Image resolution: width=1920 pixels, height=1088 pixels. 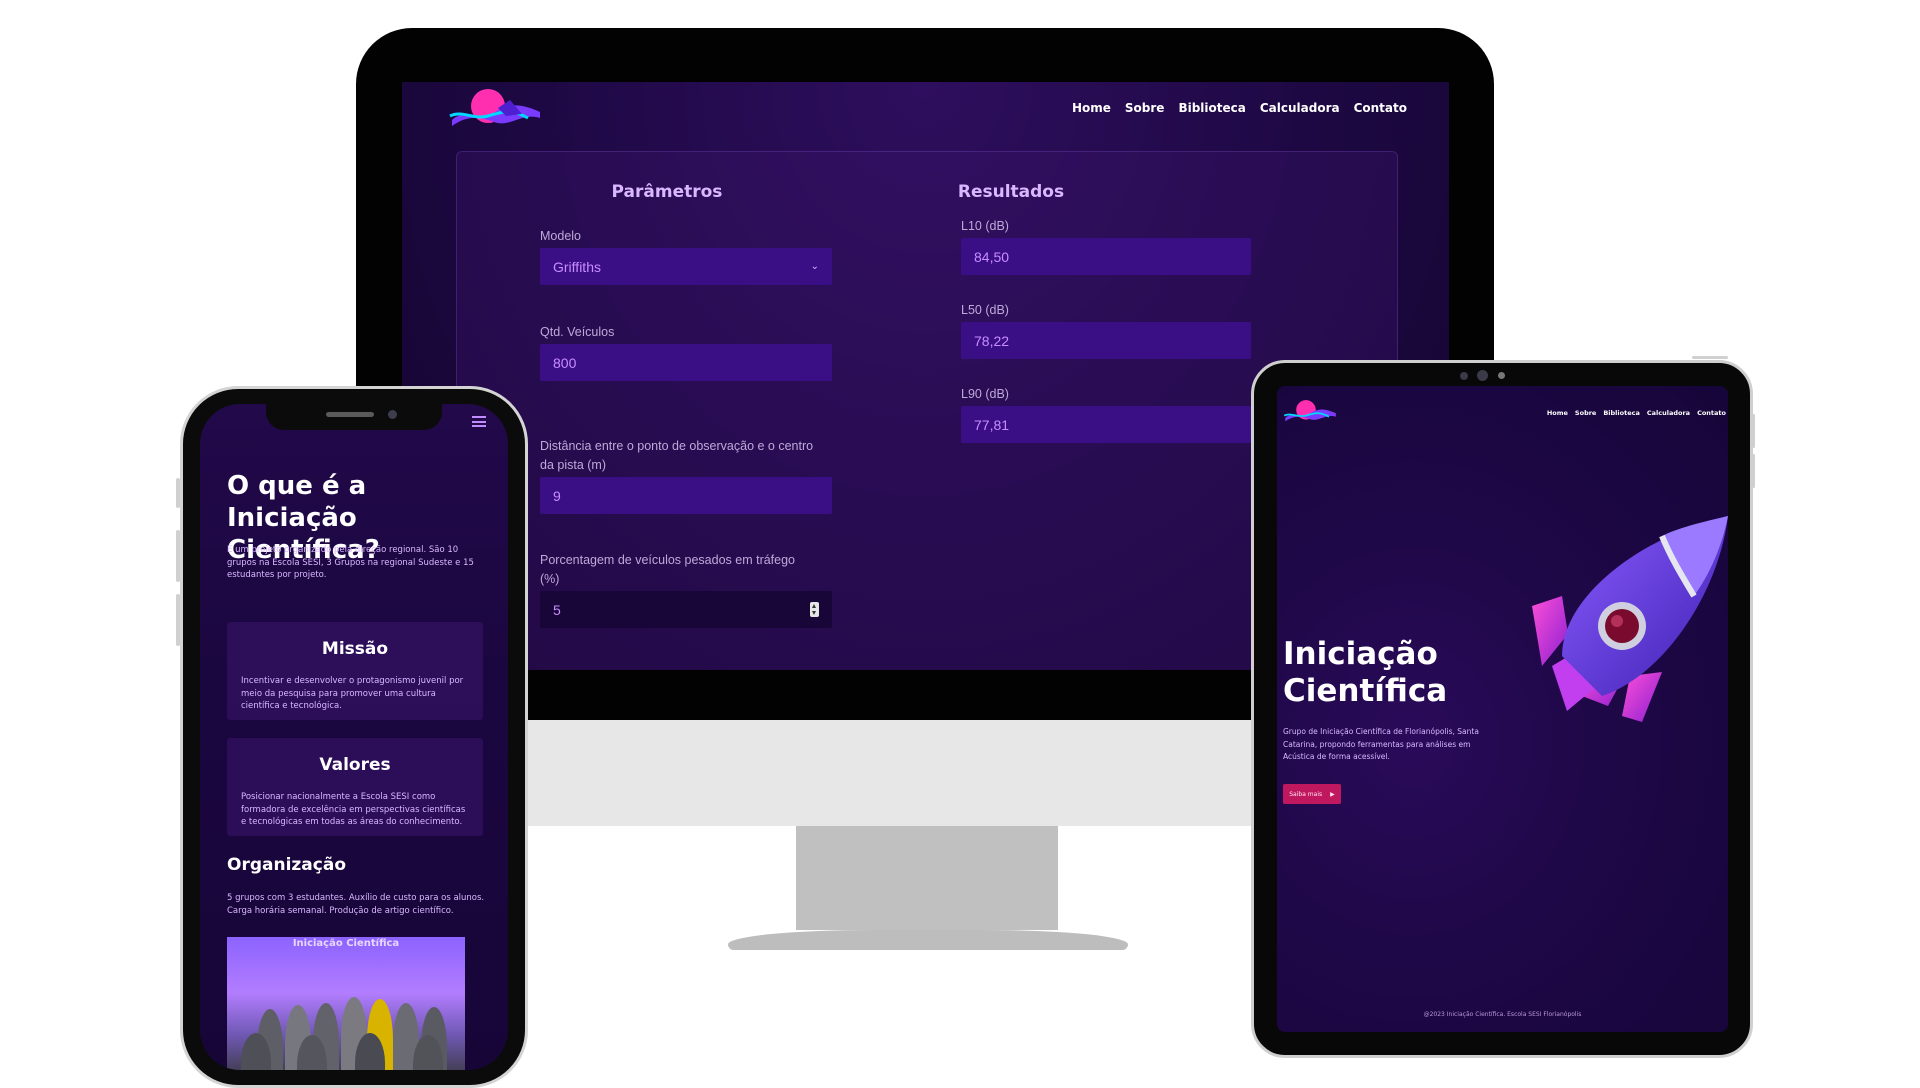 What do you see at coordinates (1332, 794) in the screenshot?
I see `play-icon: ▶` at bounding box center [1332, 794].